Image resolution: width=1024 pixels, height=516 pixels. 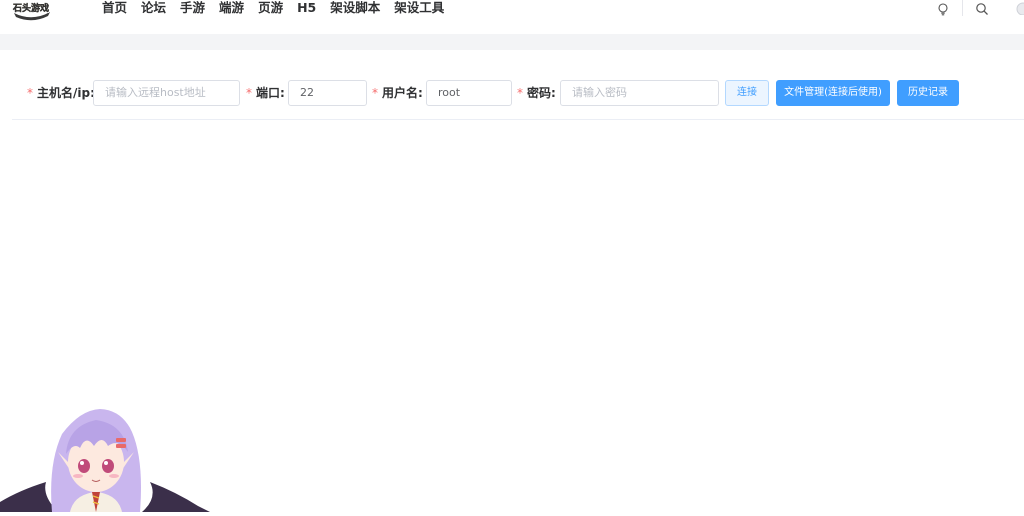 What do you see at coordinates (833, 93) in the screenshot?
I see `file-manager-button: 文件管理(连接后使用)` at bounding box center [833, 93].